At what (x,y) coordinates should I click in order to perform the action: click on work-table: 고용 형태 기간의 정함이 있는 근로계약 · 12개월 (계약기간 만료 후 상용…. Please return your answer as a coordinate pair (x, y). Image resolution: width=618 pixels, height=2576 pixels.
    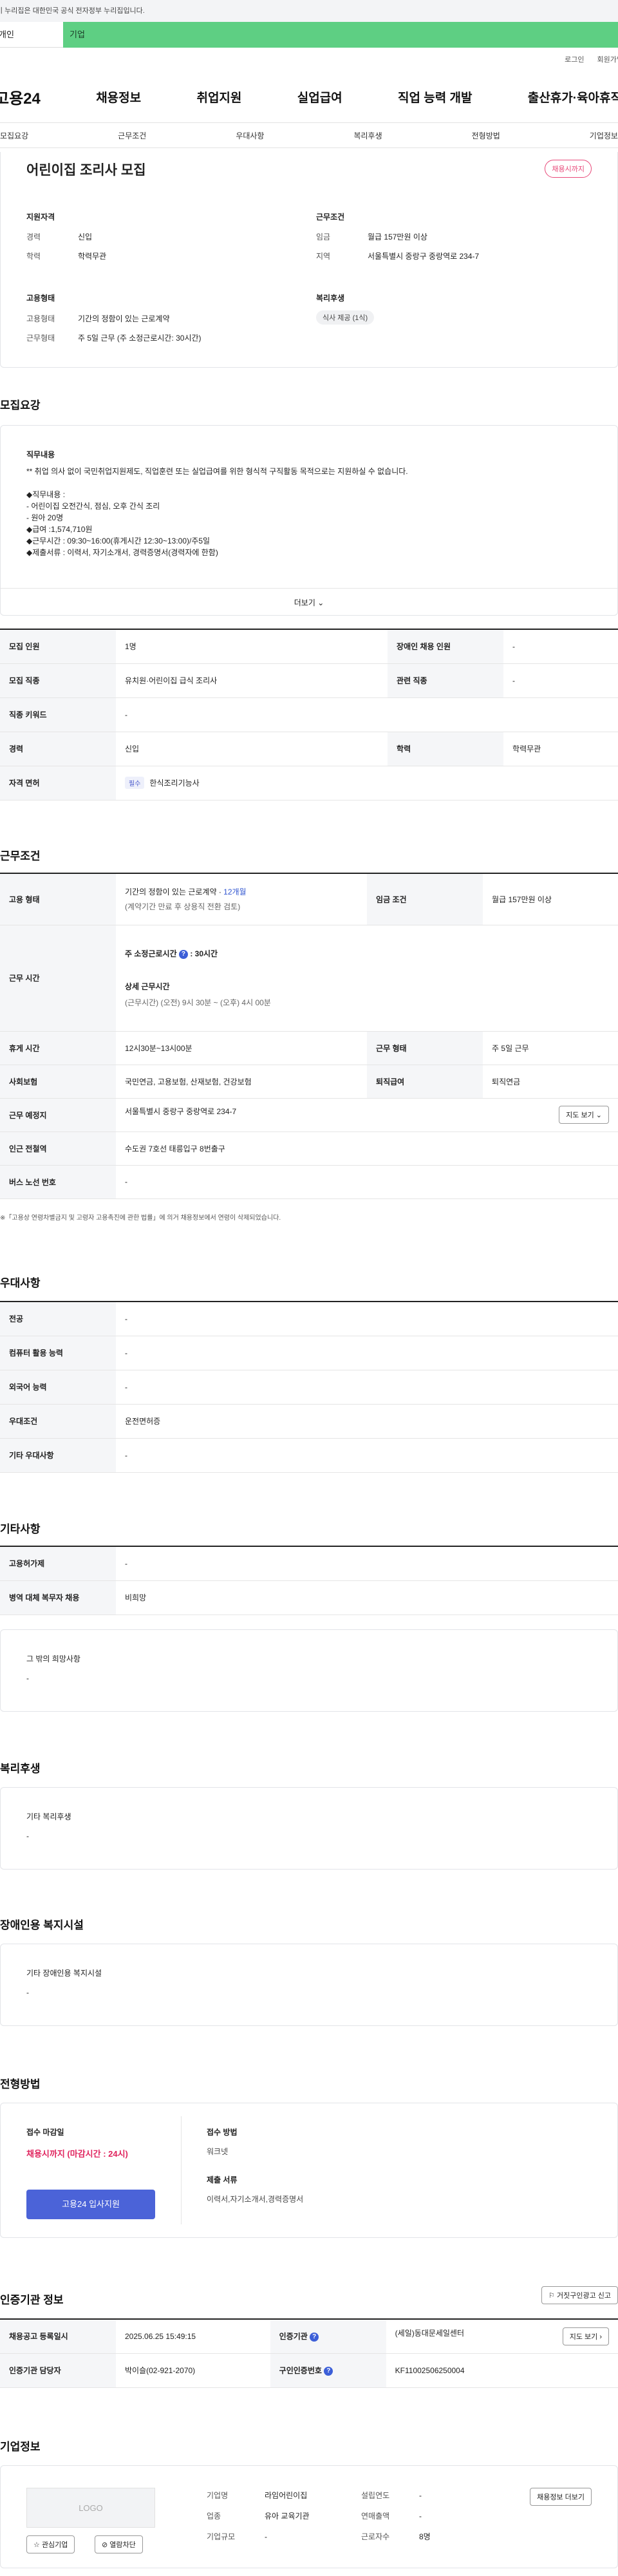
    Looking at the image, I should click on (309, 1036).